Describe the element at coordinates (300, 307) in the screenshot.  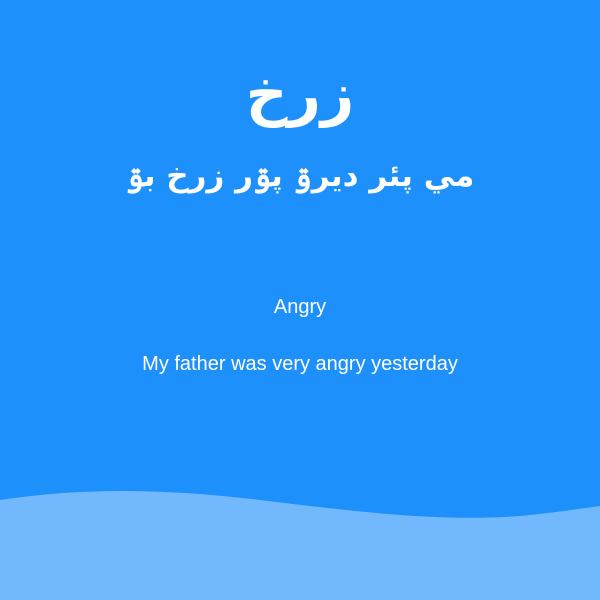
I see `translation-word: Angry` at that location.